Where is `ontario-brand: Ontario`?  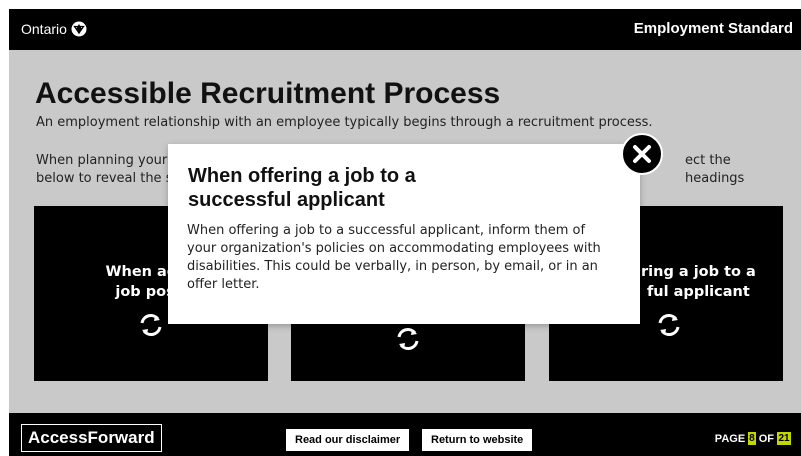
ontario-brand: Ontario is located at coordinates (54, 29).